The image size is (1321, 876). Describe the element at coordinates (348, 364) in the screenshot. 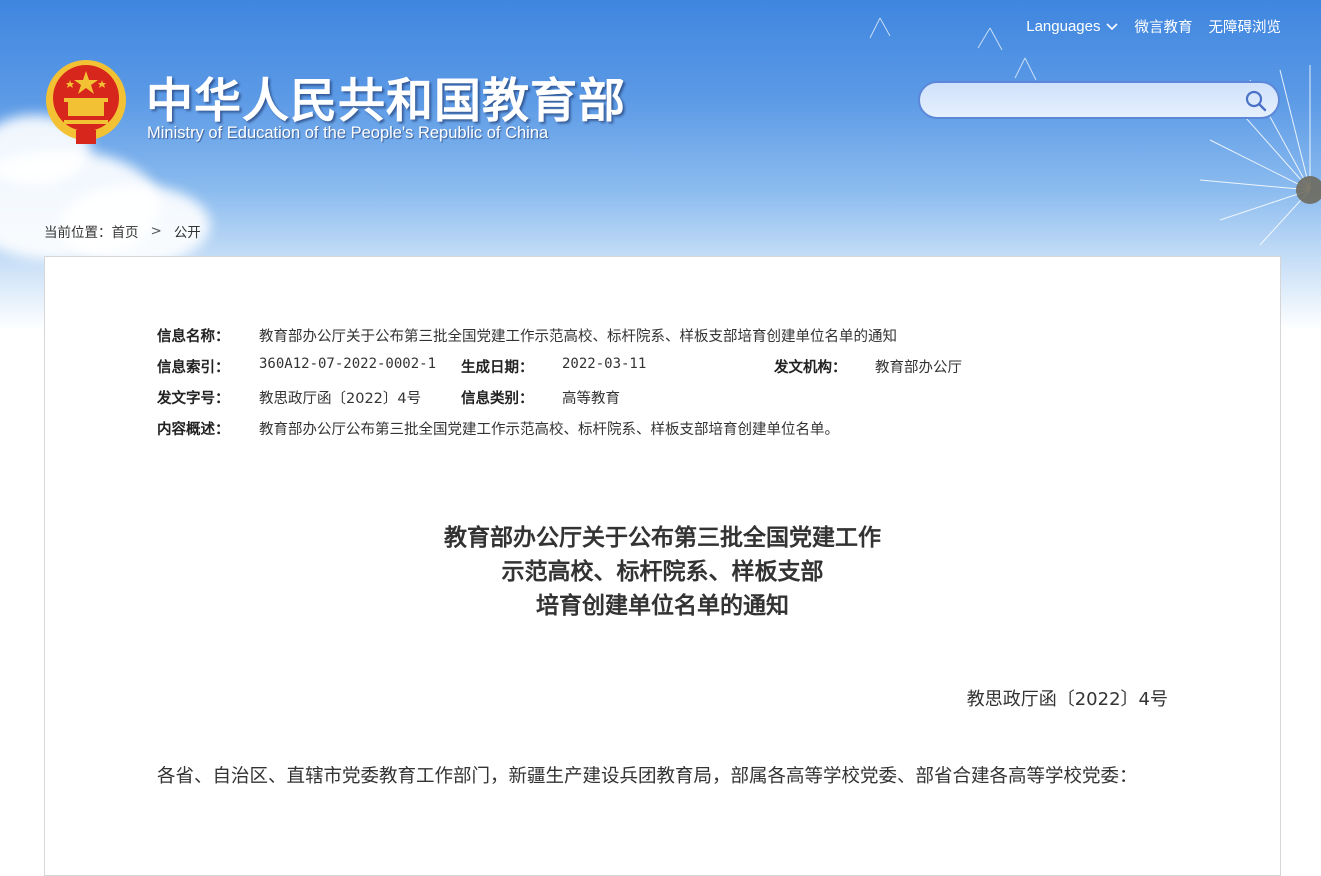

I see `info-index-value: 360A12-07-2022-0002-1` at that location.